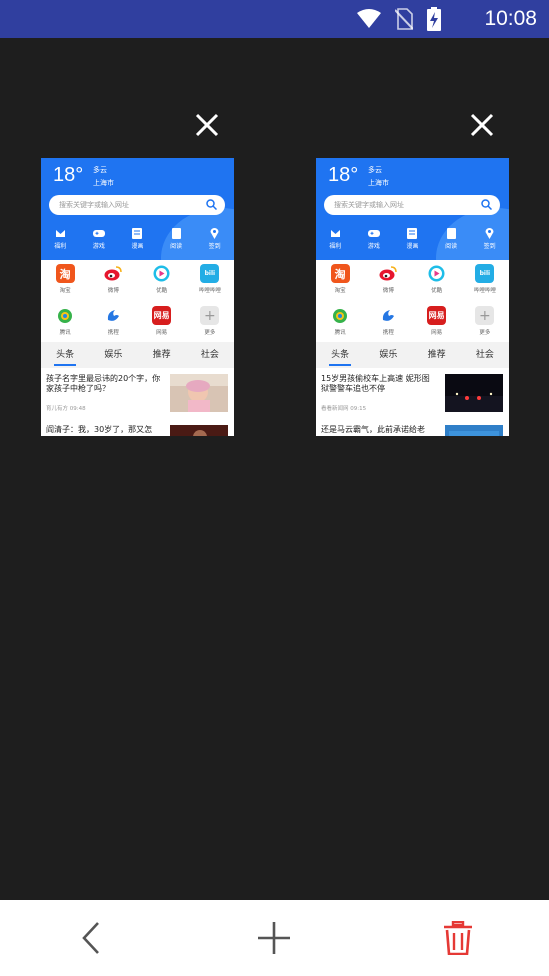  I want to click on battery-charging-icon, so click(434, 19).